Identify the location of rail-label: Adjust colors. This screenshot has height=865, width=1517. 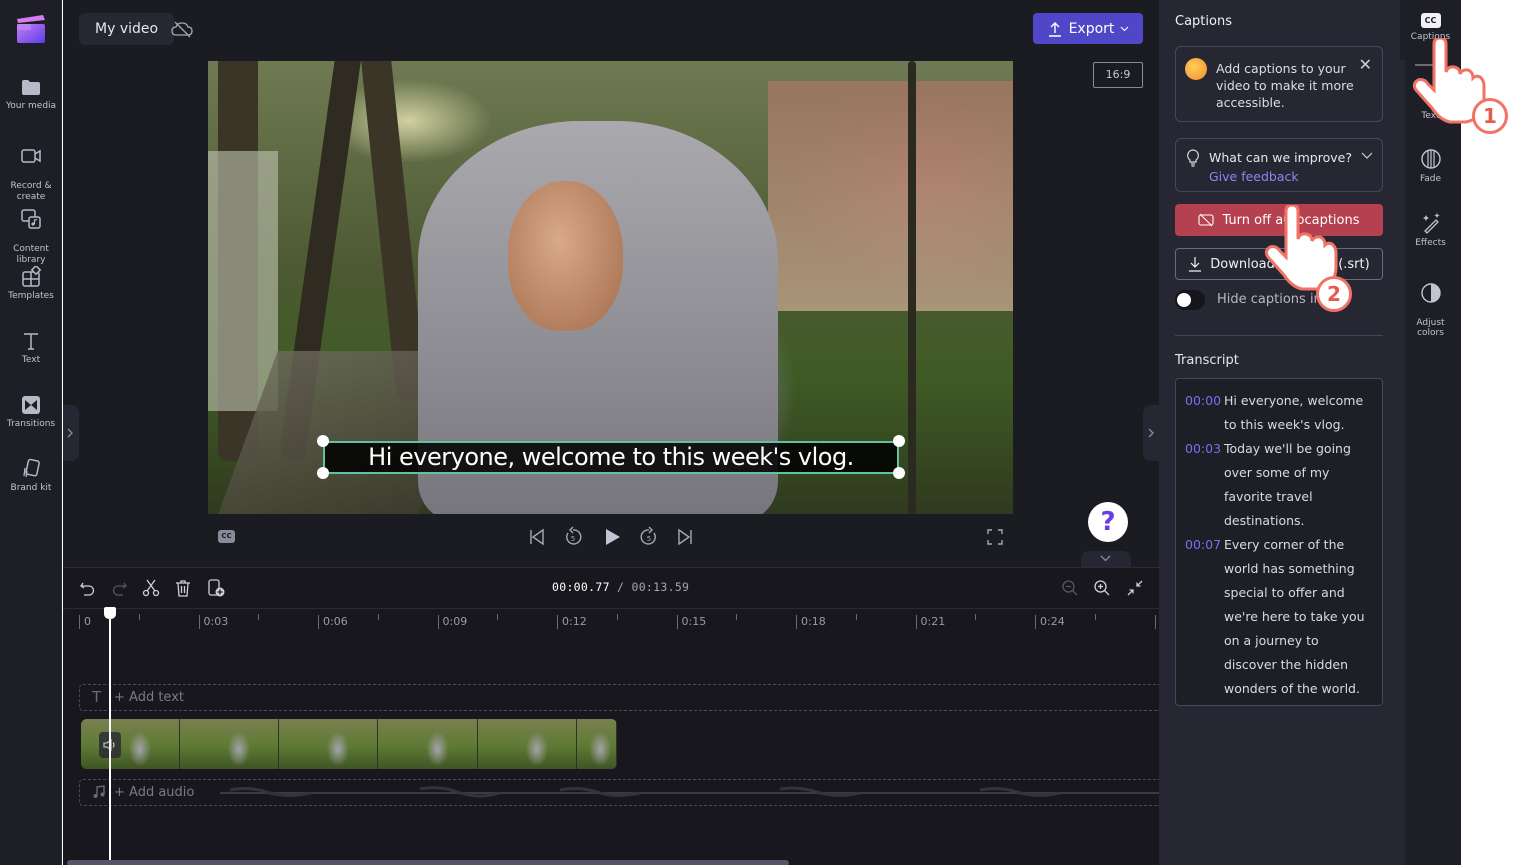
(1430, 328).